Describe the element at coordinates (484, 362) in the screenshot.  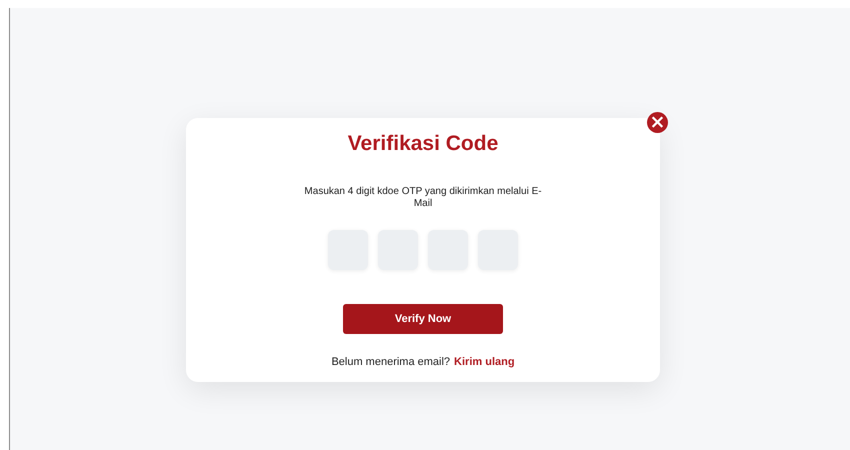
I see `resend-link: Kirim ulang` at that location.